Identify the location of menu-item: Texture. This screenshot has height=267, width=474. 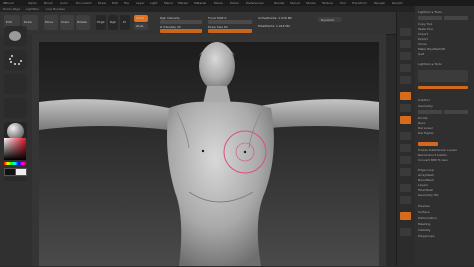
(327, 3).